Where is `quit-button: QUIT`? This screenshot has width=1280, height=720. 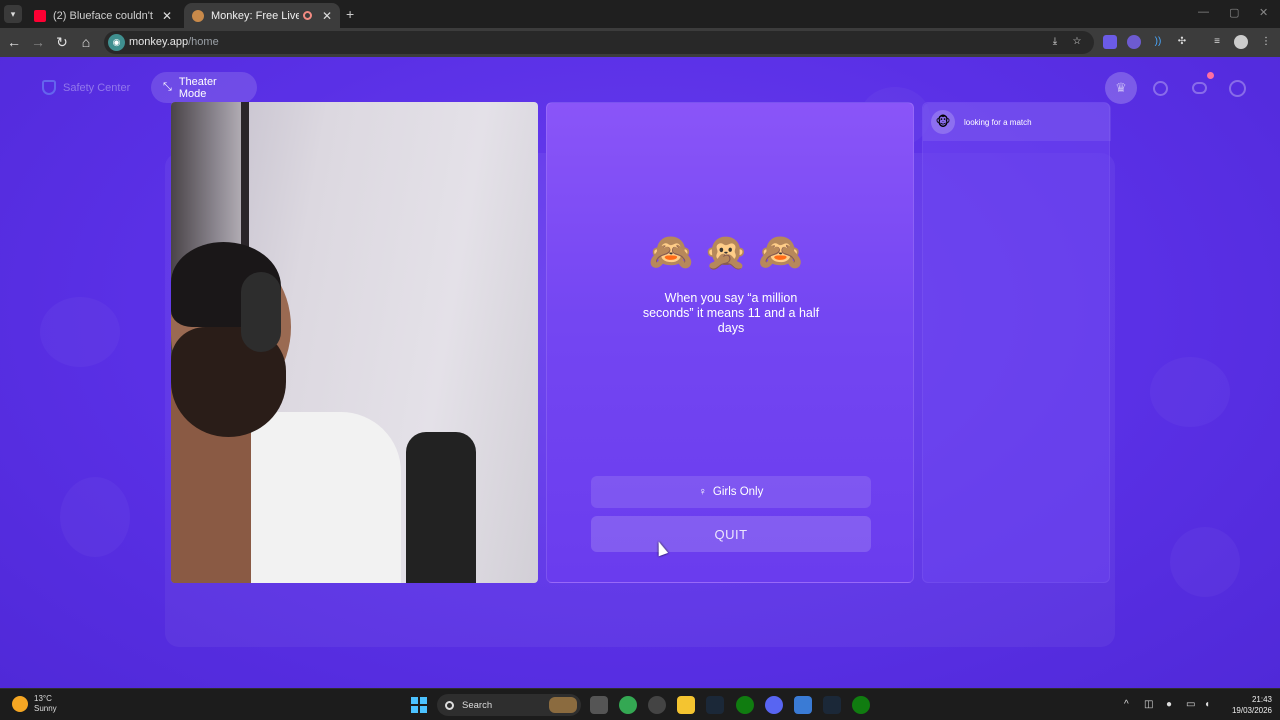
quit-button: QUIT is located at coordinates (731, 534).